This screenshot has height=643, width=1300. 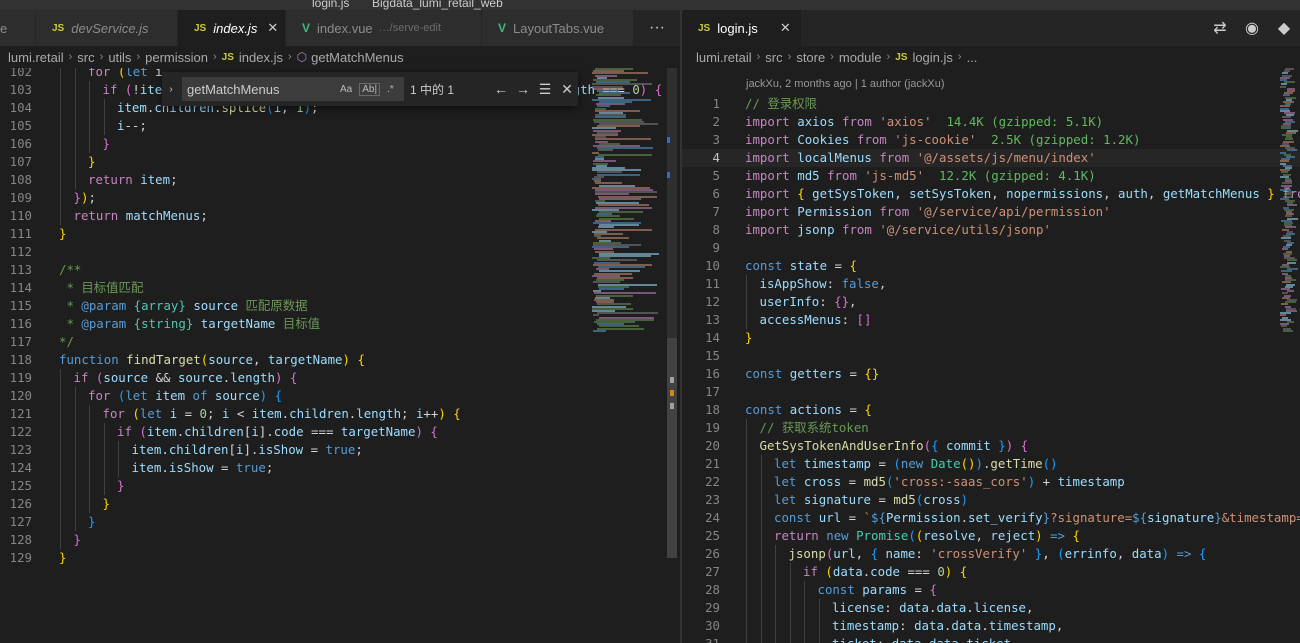 What do you see at coordinates (261, 57) in the screenshot?
I see `breadcrumb-item: index.js` at bounding box center [261, 57].